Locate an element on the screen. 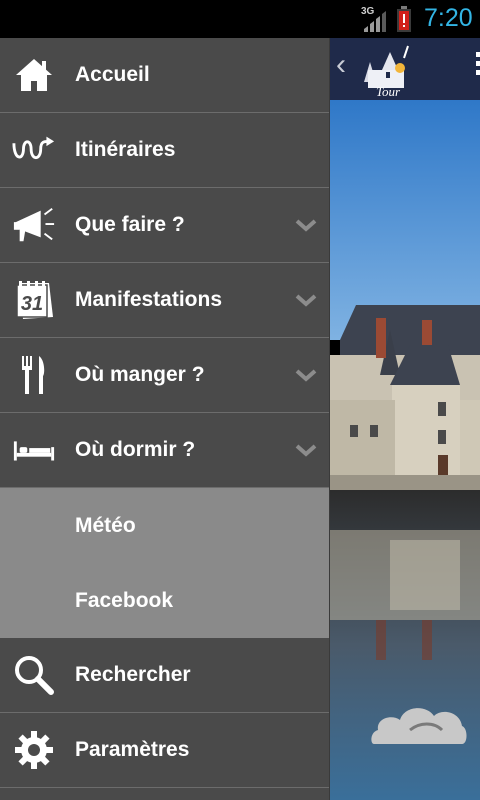 The height and width of the screenshot is (800, 480). menu-item-label: Manifestations is located at coordinates (149, 299).